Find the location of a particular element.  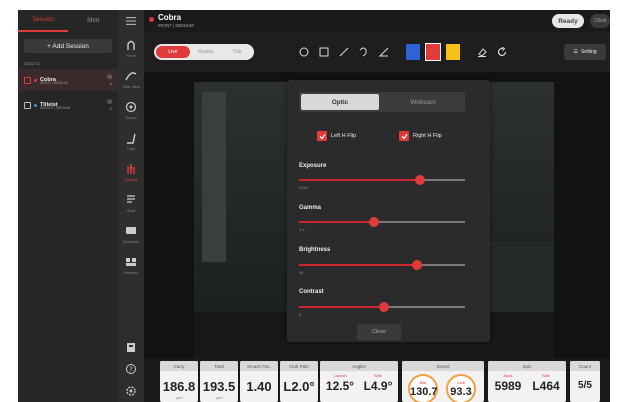

setting-label: Setting is located at coordinates (588, 52).